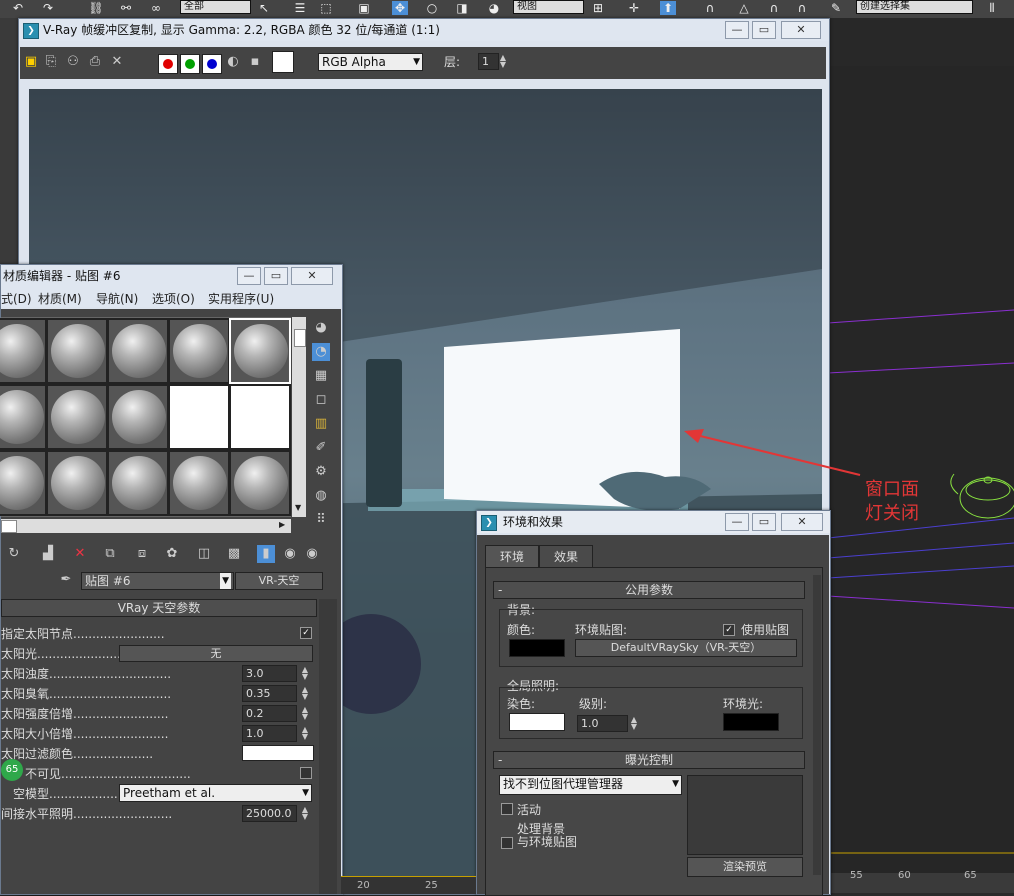  I want to click on level-spinner: 1.0, so click(602, 723).